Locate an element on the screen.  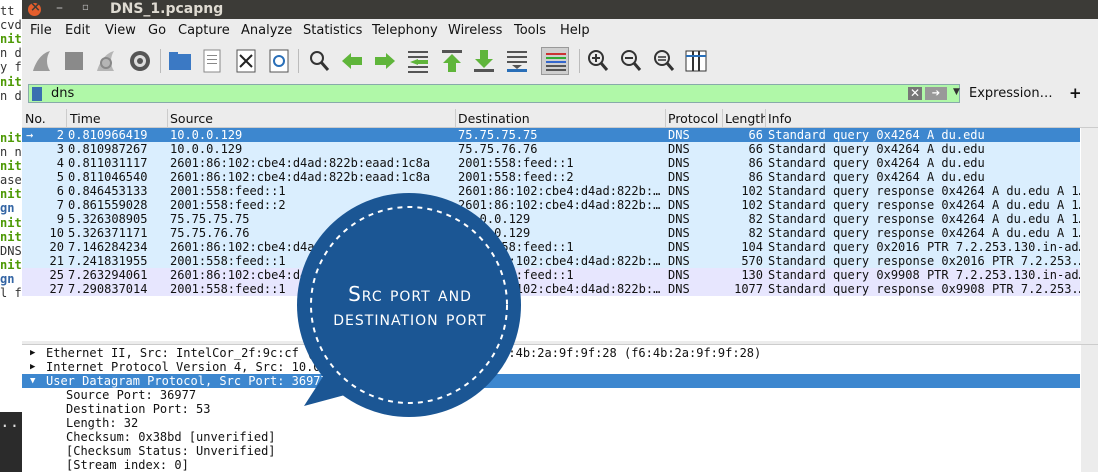
column-header-length: Length is located at coordinates (745, 118).